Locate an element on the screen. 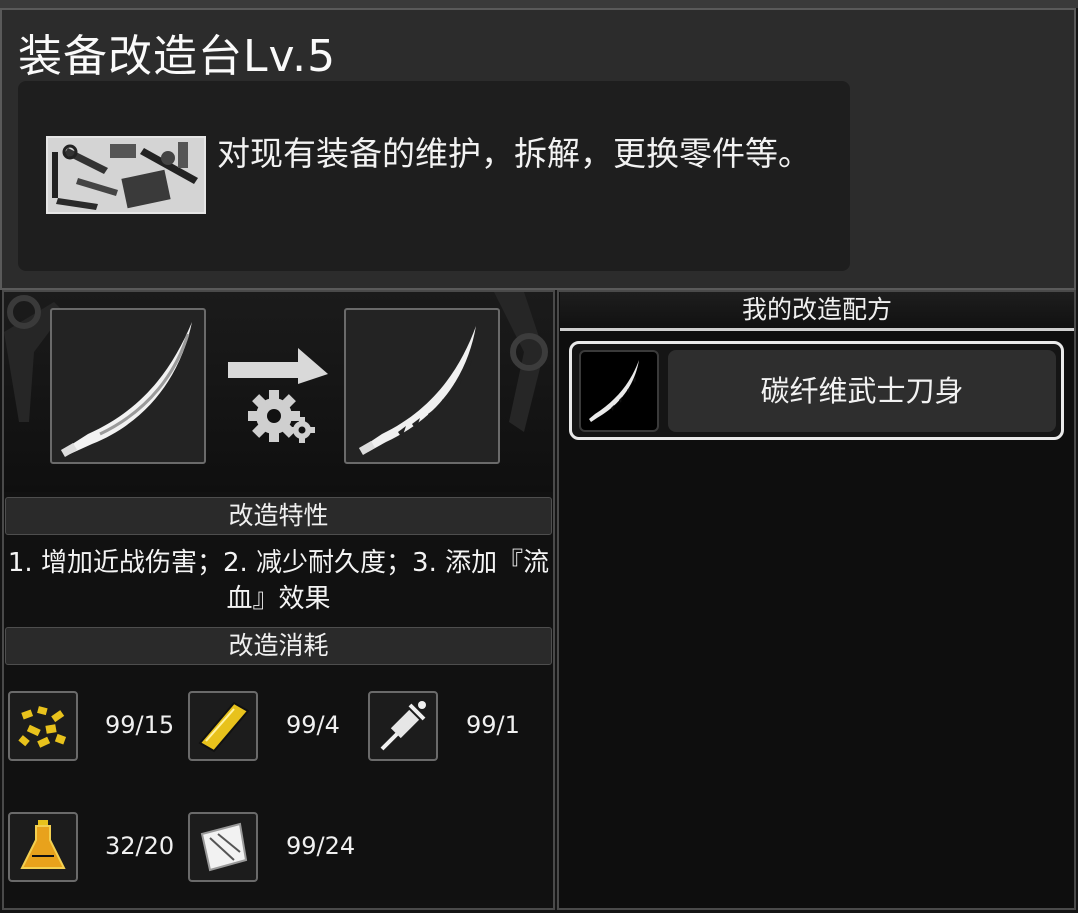  cost-header: 改造消耗 is located at coordinates (278, 646).